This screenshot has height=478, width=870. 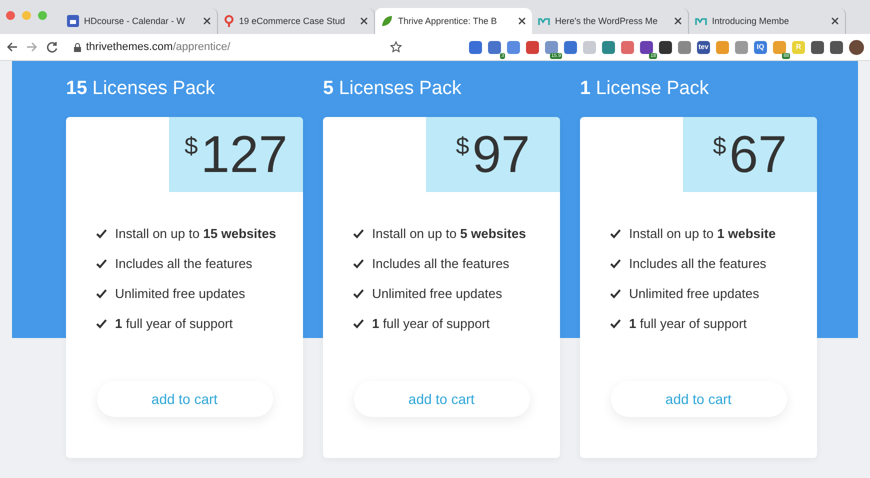 I want to click on close-window-button, so click(x=10, y=15).